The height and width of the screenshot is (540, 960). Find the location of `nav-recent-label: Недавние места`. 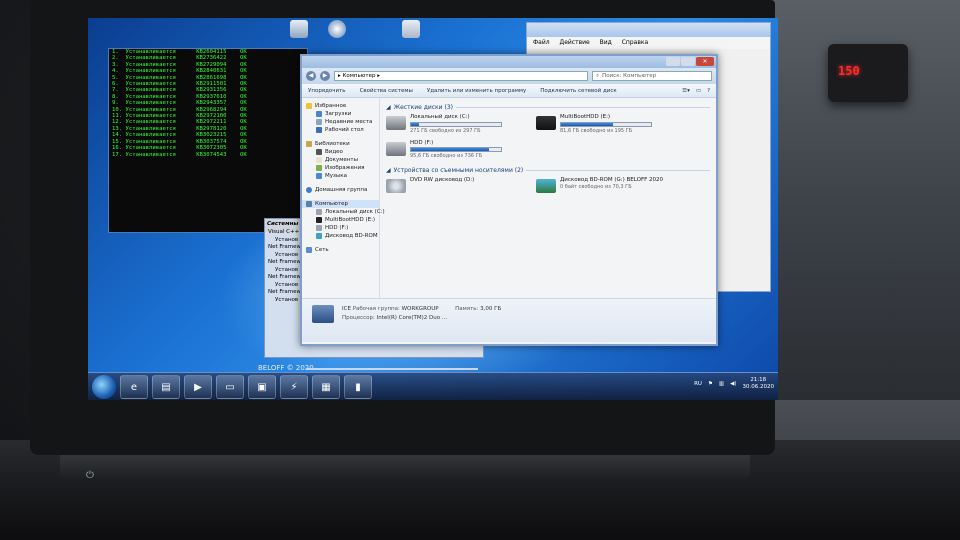

nav-recent-label: Недавние места is located at coordinates (349, 122).